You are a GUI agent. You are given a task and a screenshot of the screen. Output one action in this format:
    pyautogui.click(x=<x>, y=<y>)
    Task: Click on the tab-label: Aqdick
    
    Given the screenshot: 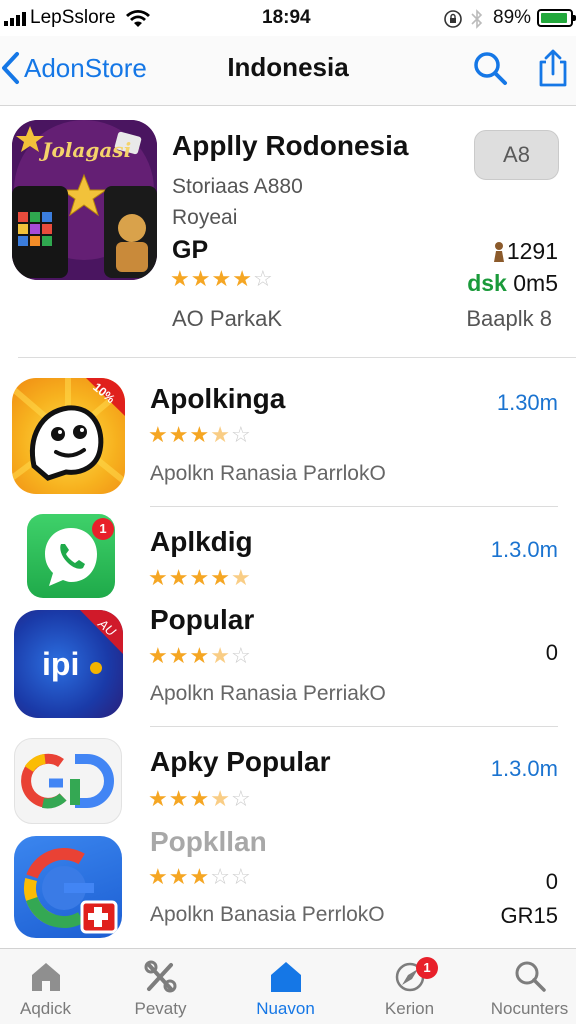 What is the action you would take?
    pyautogui.click(x=45, y=1008)
    